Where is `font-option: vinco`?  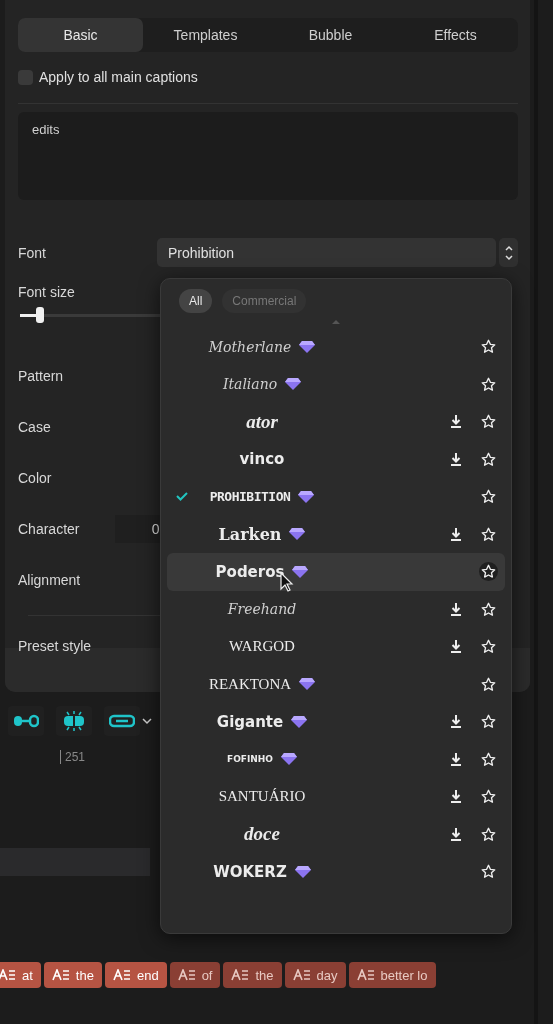
font-option: vinco is located at coordinates (336, 459).